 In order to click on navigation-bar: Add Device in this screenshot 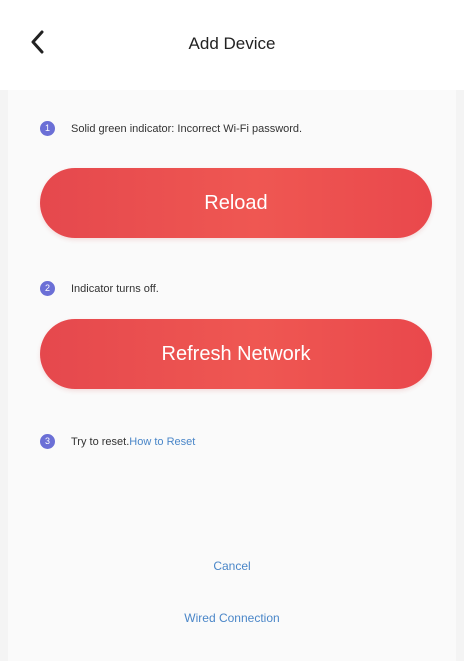, I will do `click(232, 45)`.